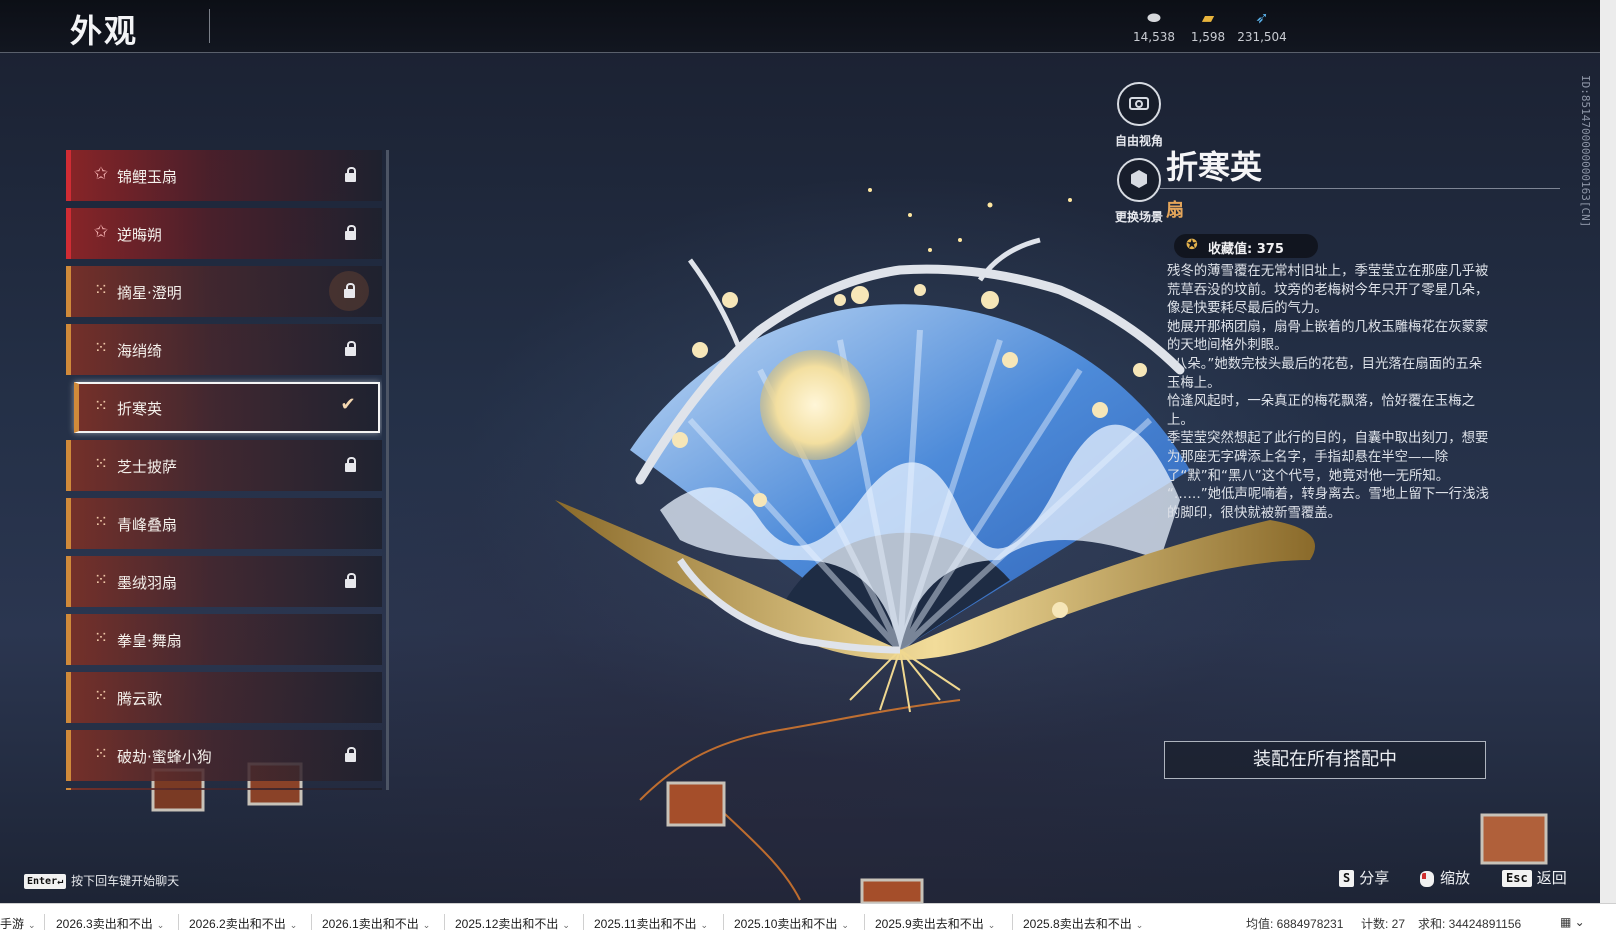  Describe the element at coordinates (1208, 37) in the screenshot. I see `currency-value: 1,598` at that location.